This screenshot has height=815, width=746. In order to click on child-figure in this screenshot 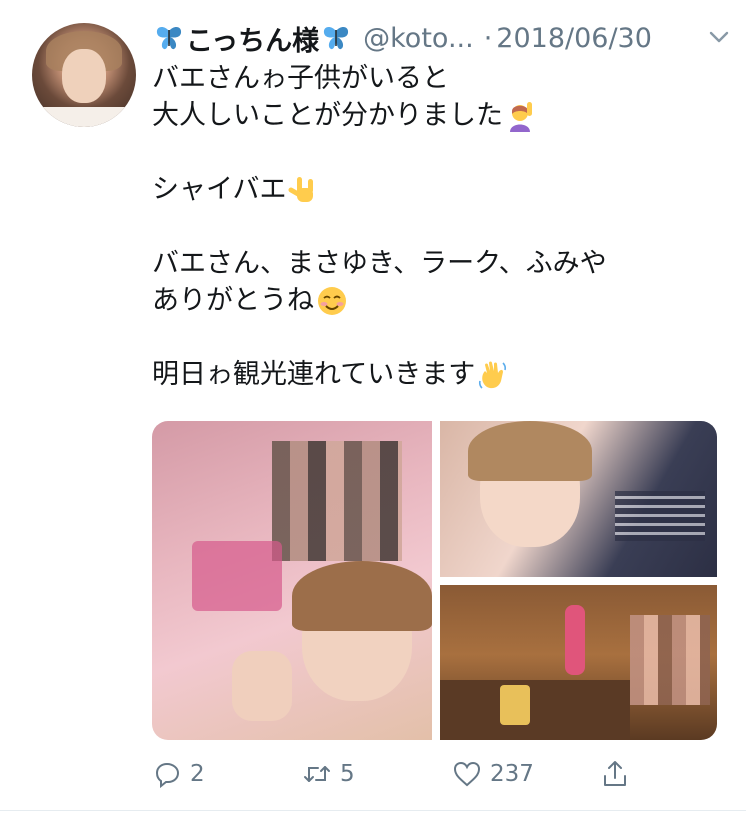, I will do `click(575, 640)`.